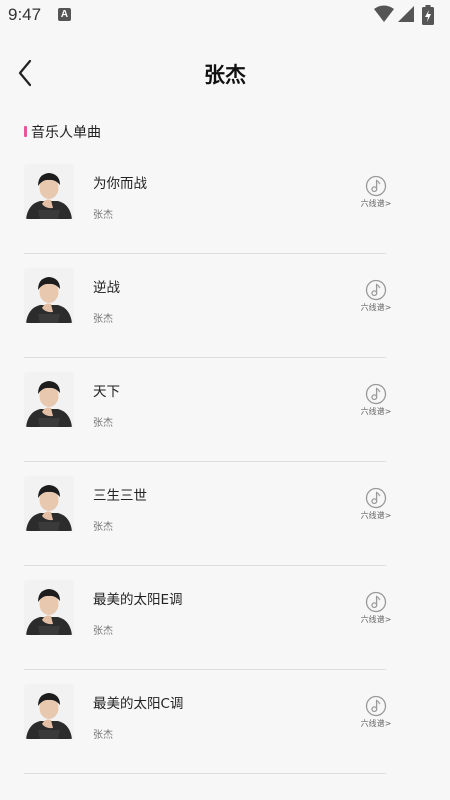 The image size is (450, 800). Describe the element at coordinates (64, 14) in the screenshot. I see `notification-badge: A` at that location.